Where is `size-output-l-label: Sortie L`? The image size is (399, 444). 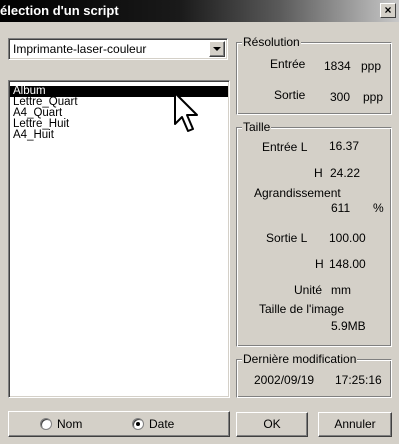
size-output-l-label: Sortie L is located at coordinates (287, 238).